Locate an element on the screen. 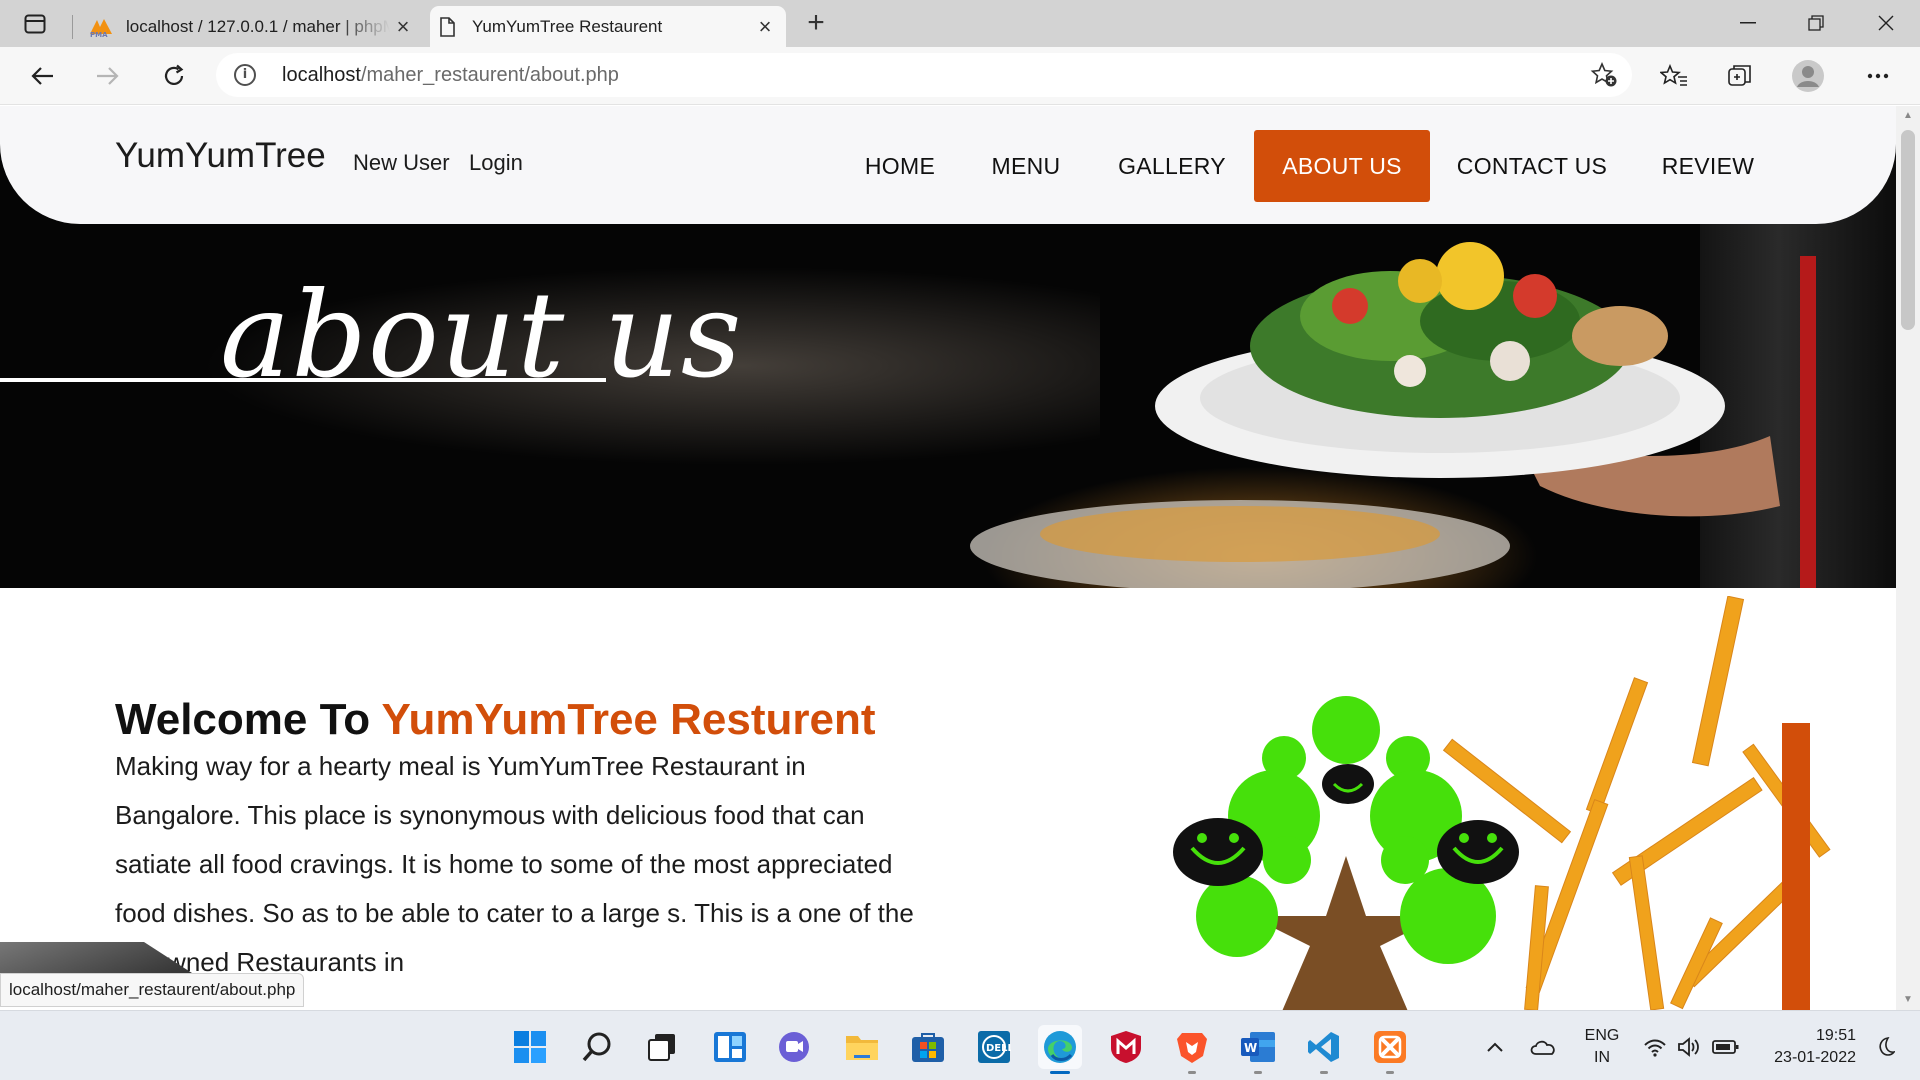  welcome-heading: Welcome To YumYumTree Resturent is located at coordinates (495, 719).